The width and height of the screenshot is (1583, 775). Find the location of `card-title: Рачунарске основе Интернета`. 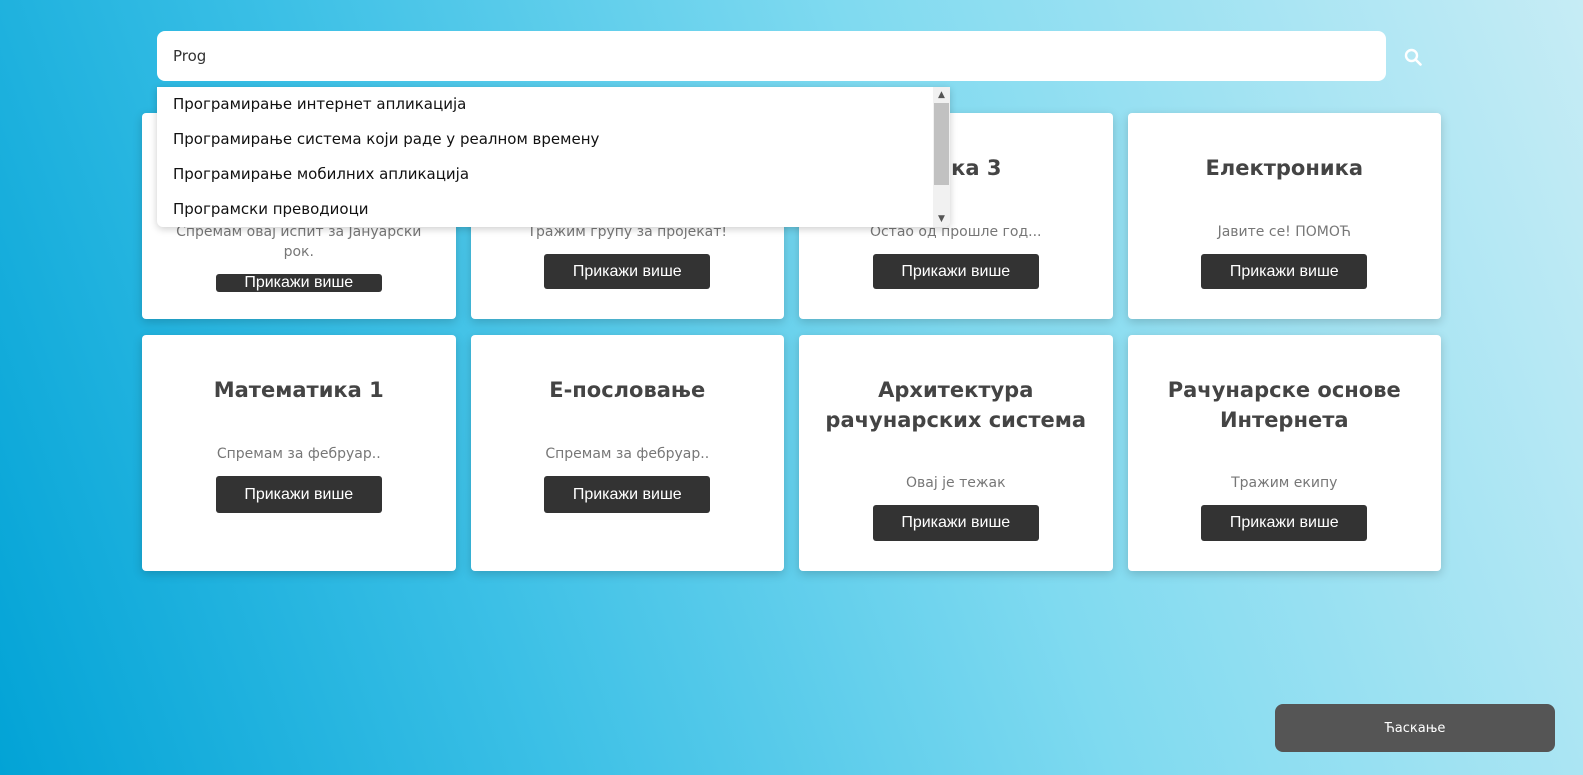

card-title: Рачунарске основе Интернета is located at coordinates (1284, 405).